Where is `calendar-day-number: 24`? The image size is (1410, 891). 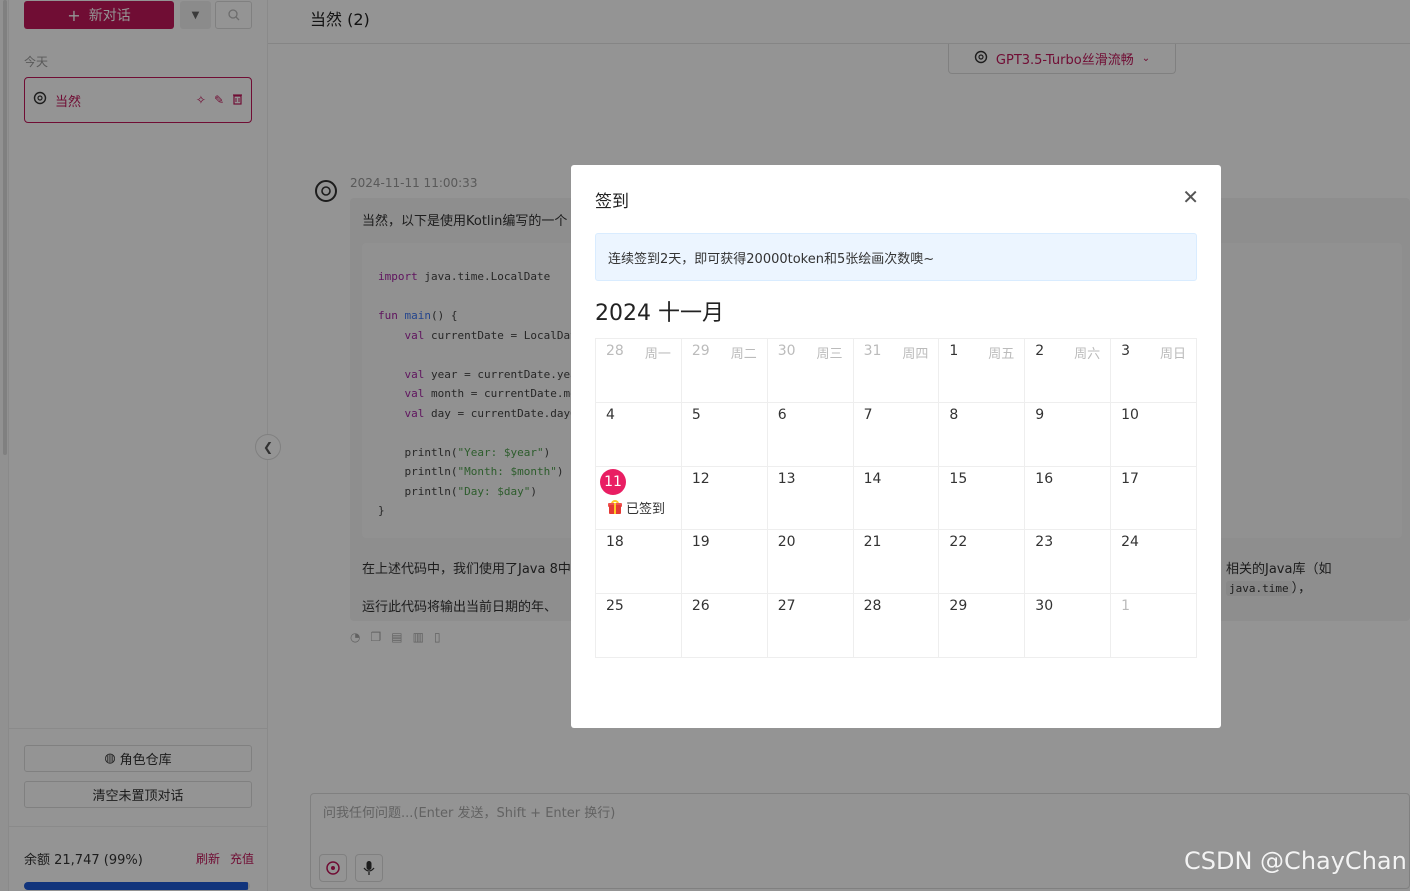 calendar-day-number: 24 is located at coordinates (1130, 542).